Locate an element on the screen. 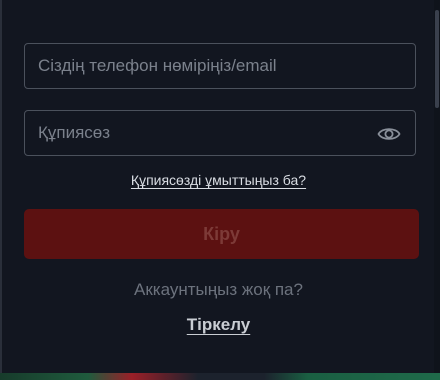  no-account-text: Аккаунтыңыз жоқ па? is located at coordinates (218, 289).